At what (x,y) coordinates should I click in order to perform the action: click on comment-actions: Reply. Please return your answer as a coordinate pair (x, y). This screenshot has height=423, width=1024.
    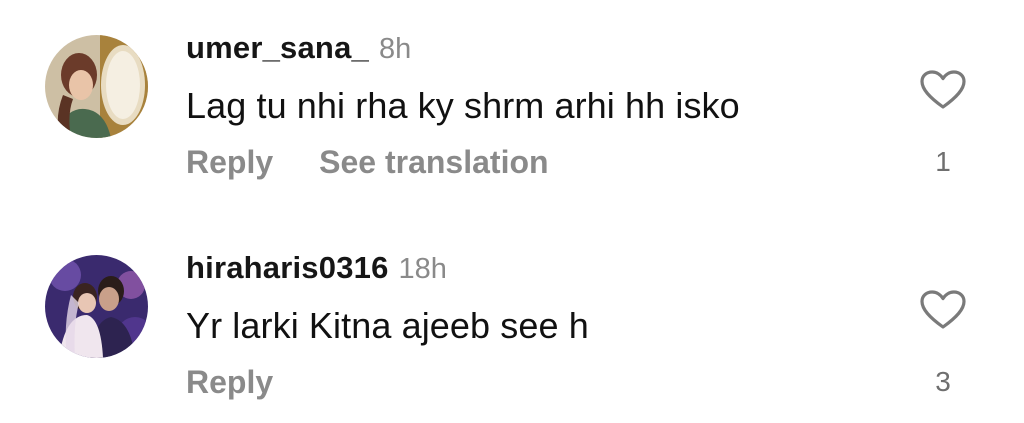
    Looking at the image, I should click on (229, 382).